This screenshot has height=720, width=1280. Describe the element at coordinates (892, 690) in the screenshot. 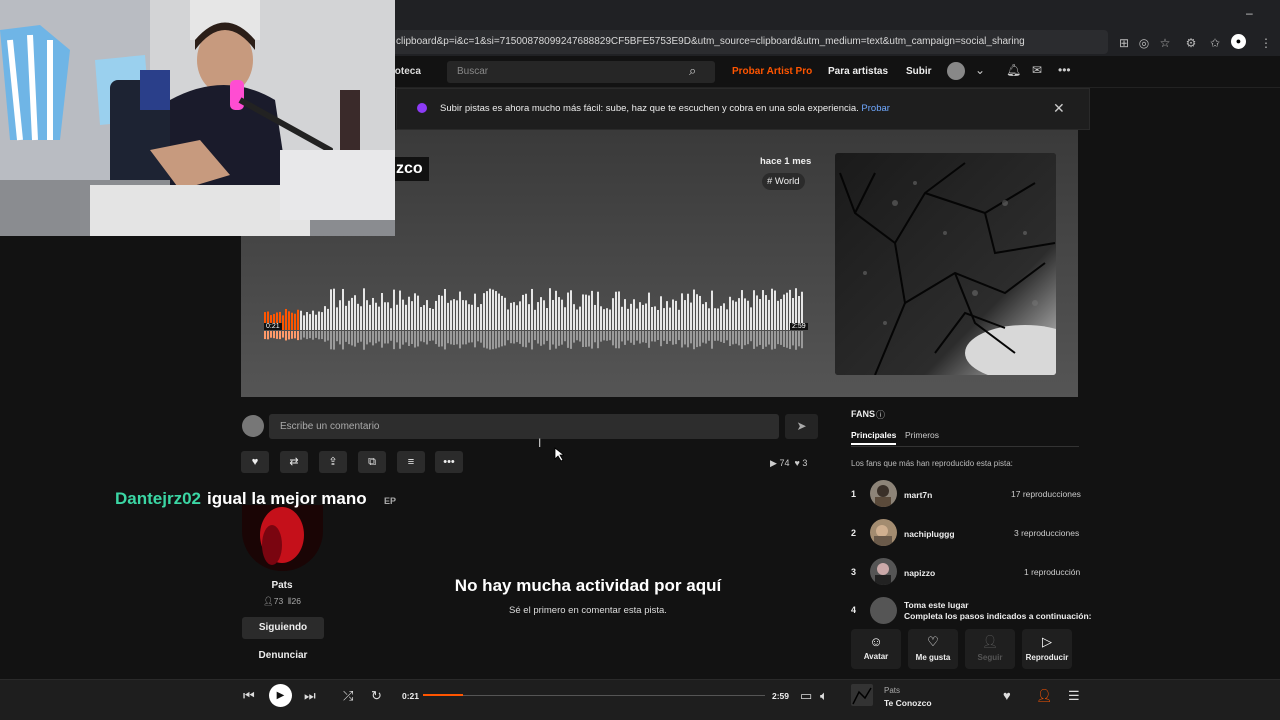

I see `now-playing-artist: Pats` at that location.